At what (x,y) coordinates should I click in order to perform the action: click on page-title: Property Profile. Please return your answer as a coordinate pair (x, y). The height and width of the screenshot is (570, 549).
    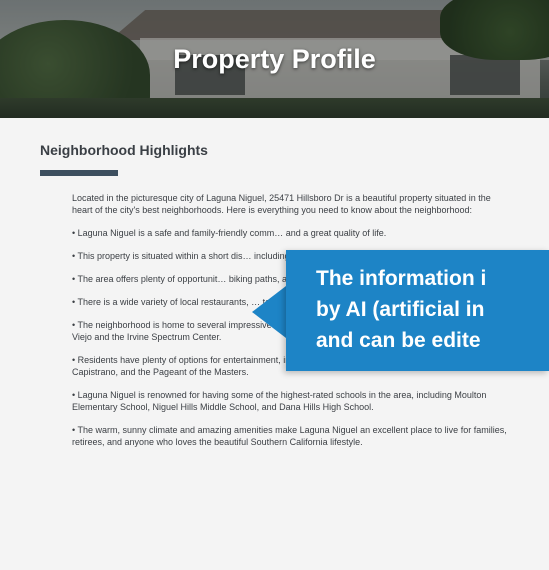
    Looking at the image, I should click on (274, 59).